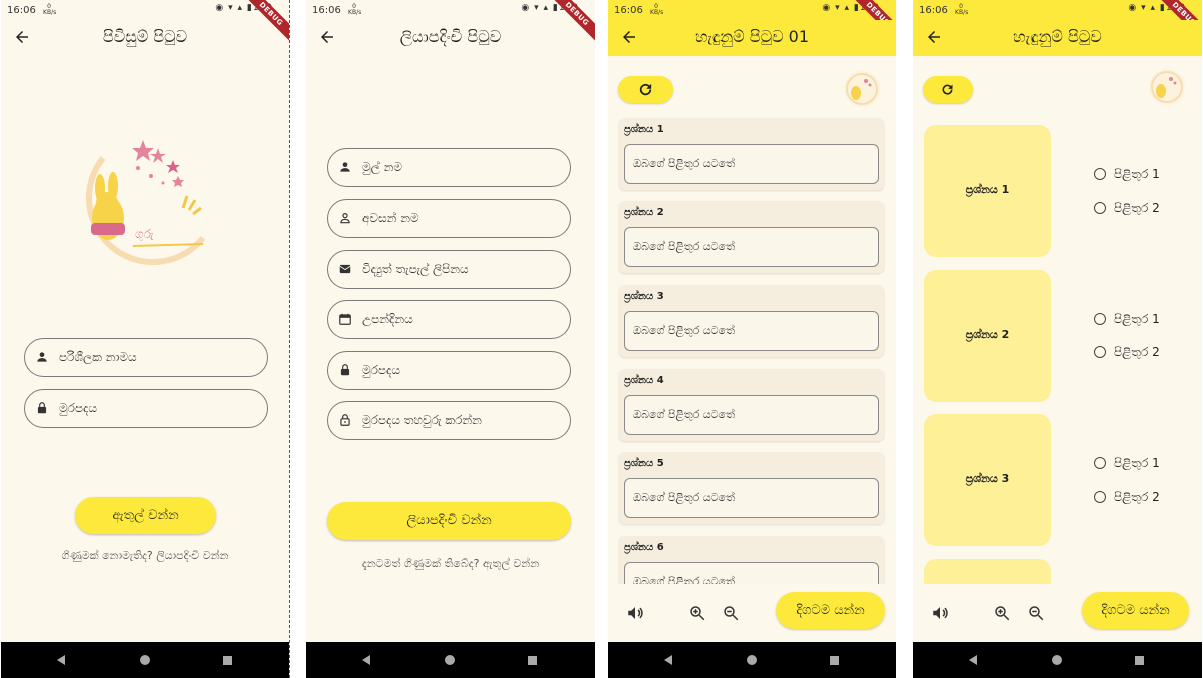 The height and width of the screenshot is (678, 1203). I want to click on question-label: ප්‍රශ්නය 3, so click(644, 296).